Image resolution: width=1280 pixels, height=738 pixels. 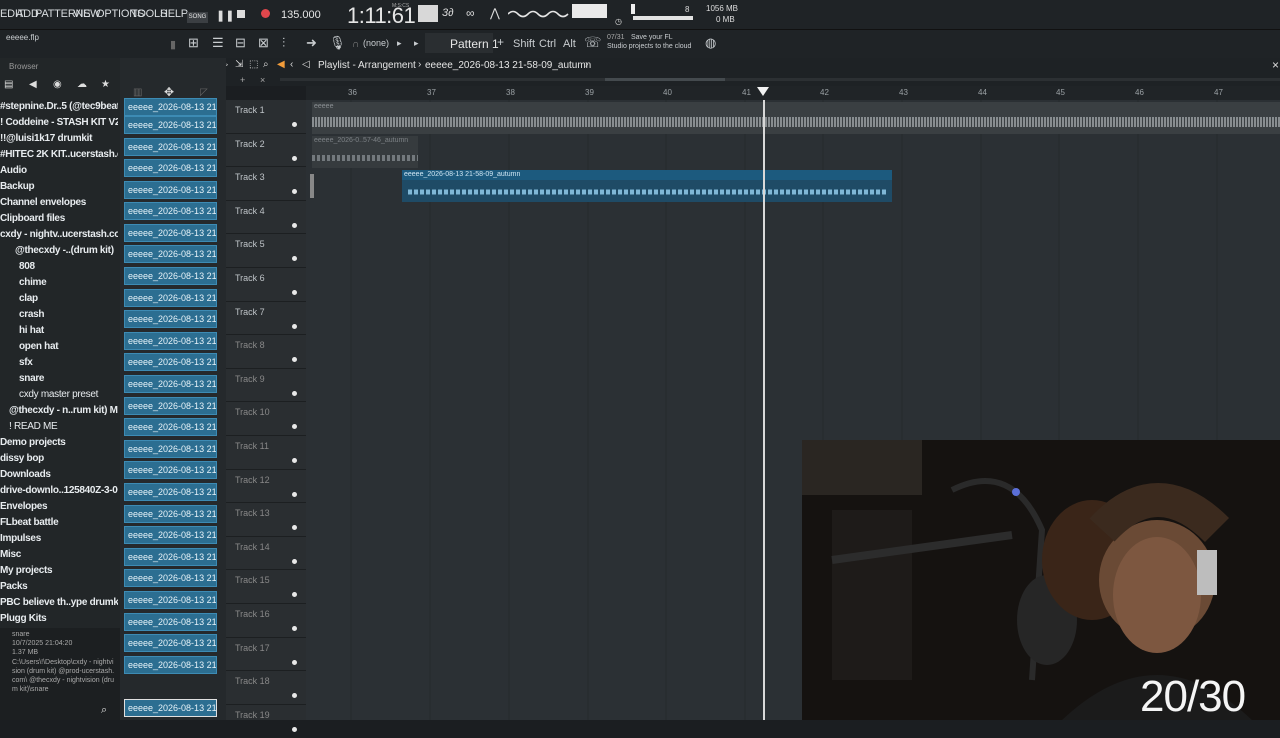 What do you see at coordinates (252, 614) in the screenshot?
I see `track-label: Track 16` at bounding box center [252, 614].